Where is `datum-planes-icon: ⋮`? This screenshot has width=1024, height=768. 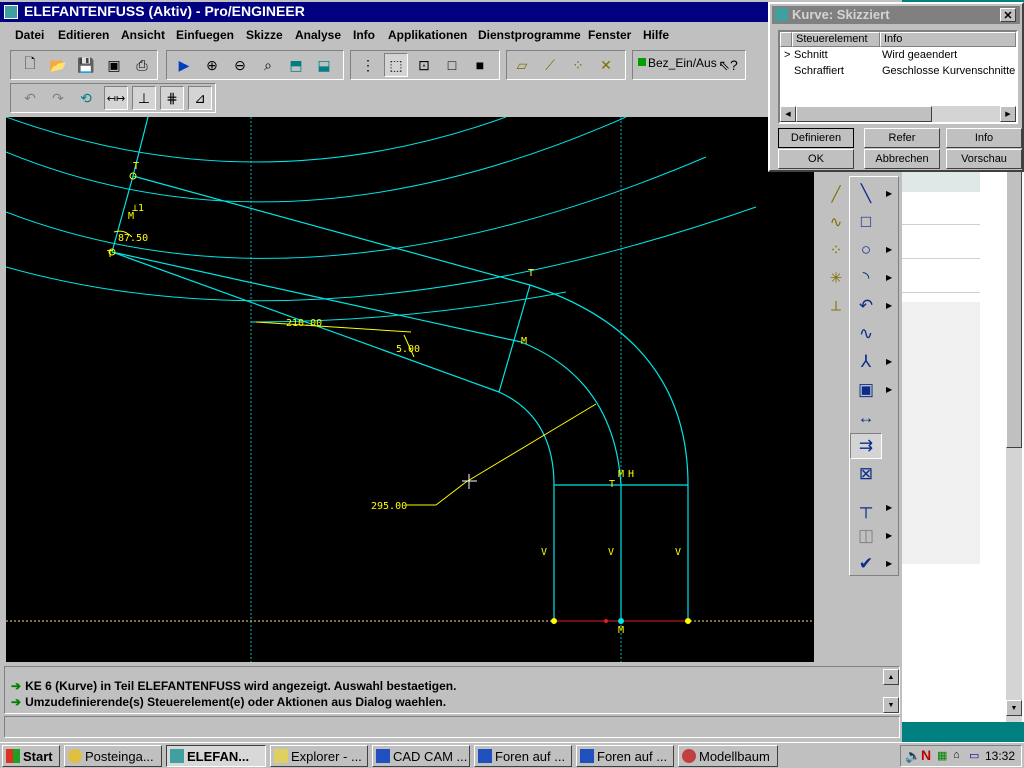 datum-planes-icon: ⋮ is located at coordinates (368, 65).